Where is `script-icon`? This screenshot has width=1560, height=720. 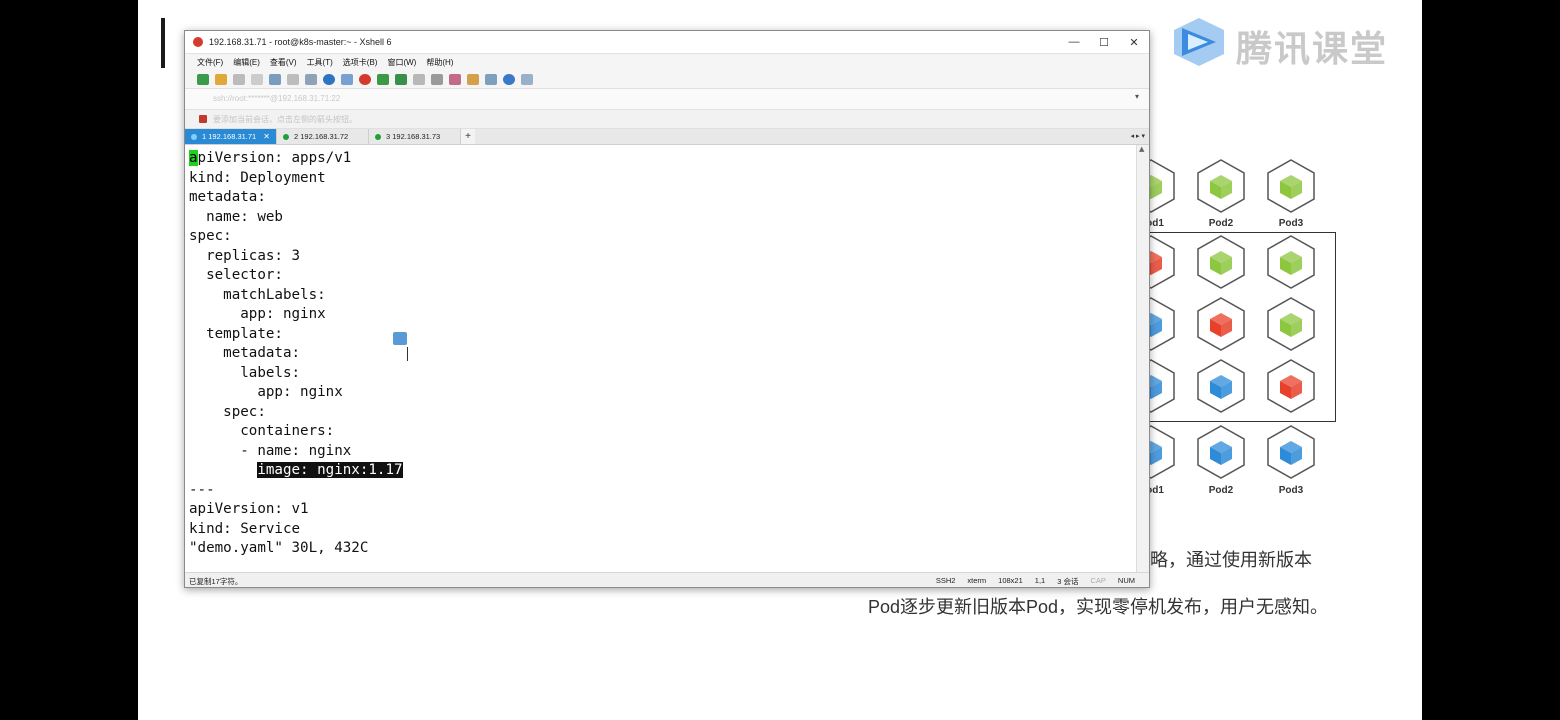 script-icon is located at coordinates (383, 79).